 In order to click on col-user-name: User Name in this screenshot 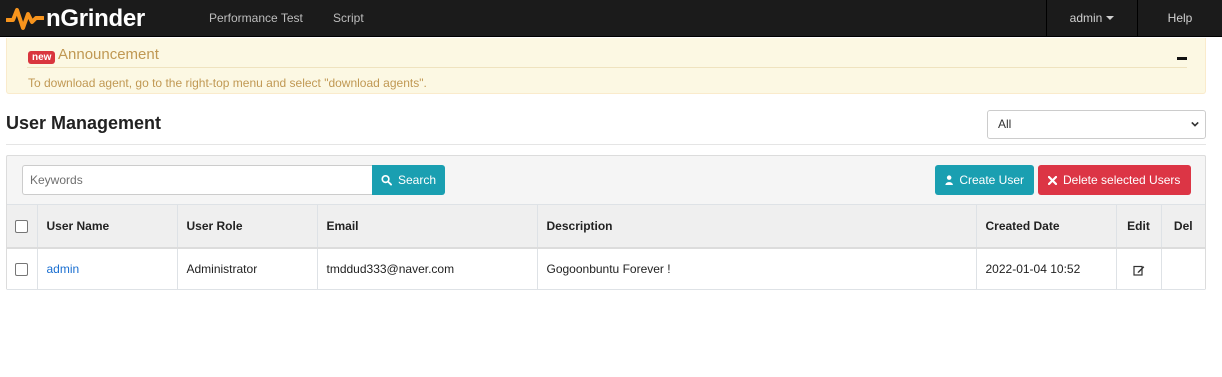, I will do `click(107, 226)`.